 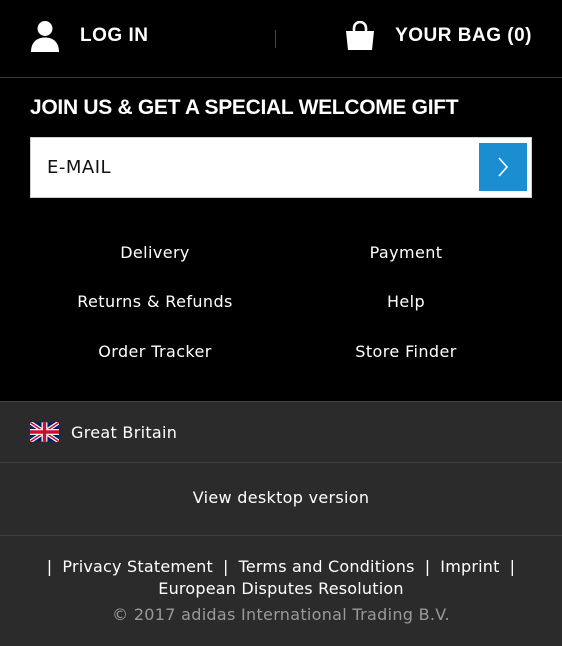 What do you see at coordinates (406, 252) in the screenshot?
I see `payment-link: Payment` at bounding box center [406, 252].